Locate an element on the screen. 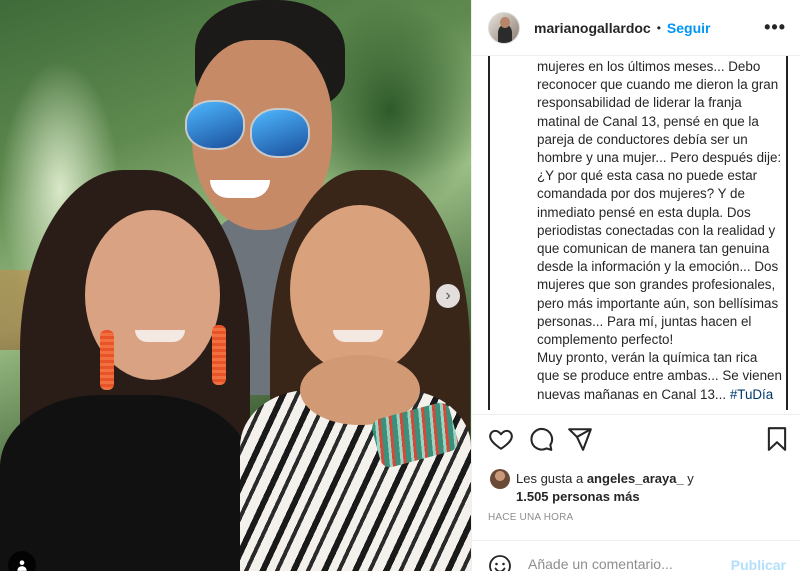 The width and height of the screenshot is (800, 571). caption-line: reconocer que cuando me dieron la gran is located at coordinates (658, 85).